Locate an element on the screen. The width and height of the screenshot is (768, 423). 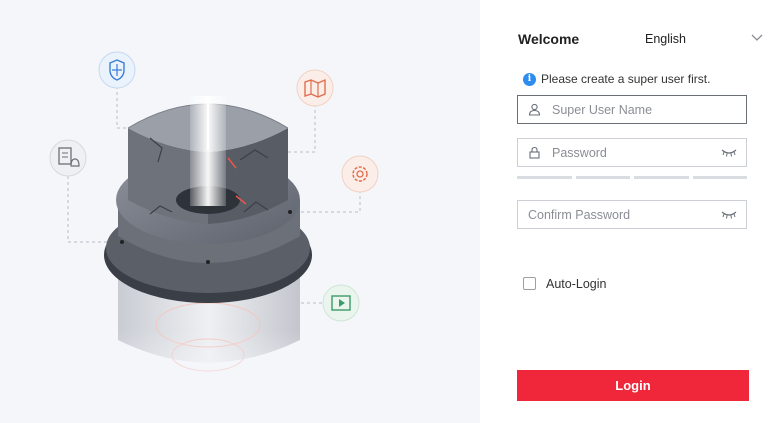
username-field is located at coordinates (632, 109).